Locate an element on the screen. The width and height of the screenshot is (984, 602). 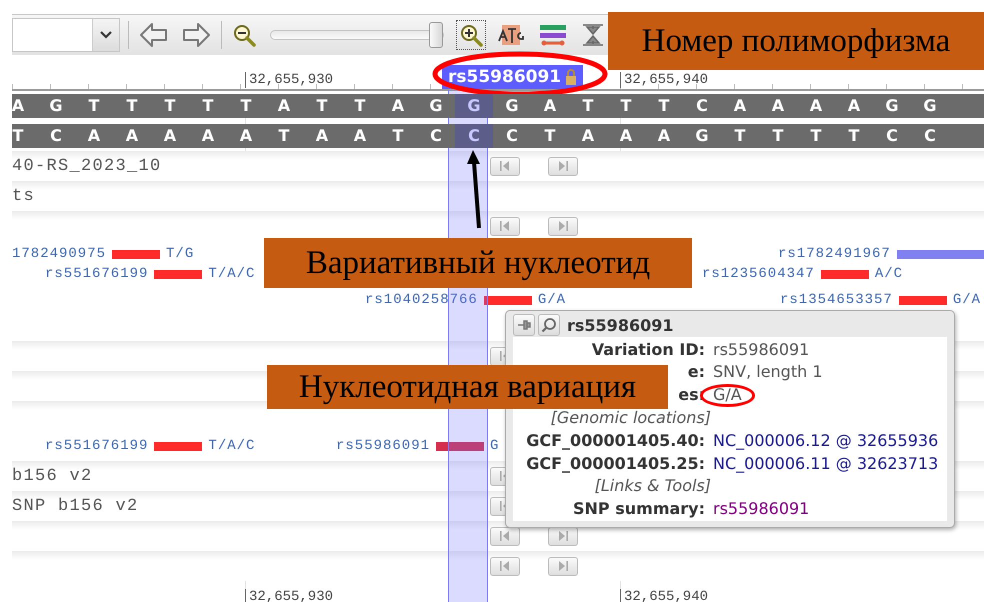
callout-label: Вариативный нуклеотид is located at coordinates (478, 263).